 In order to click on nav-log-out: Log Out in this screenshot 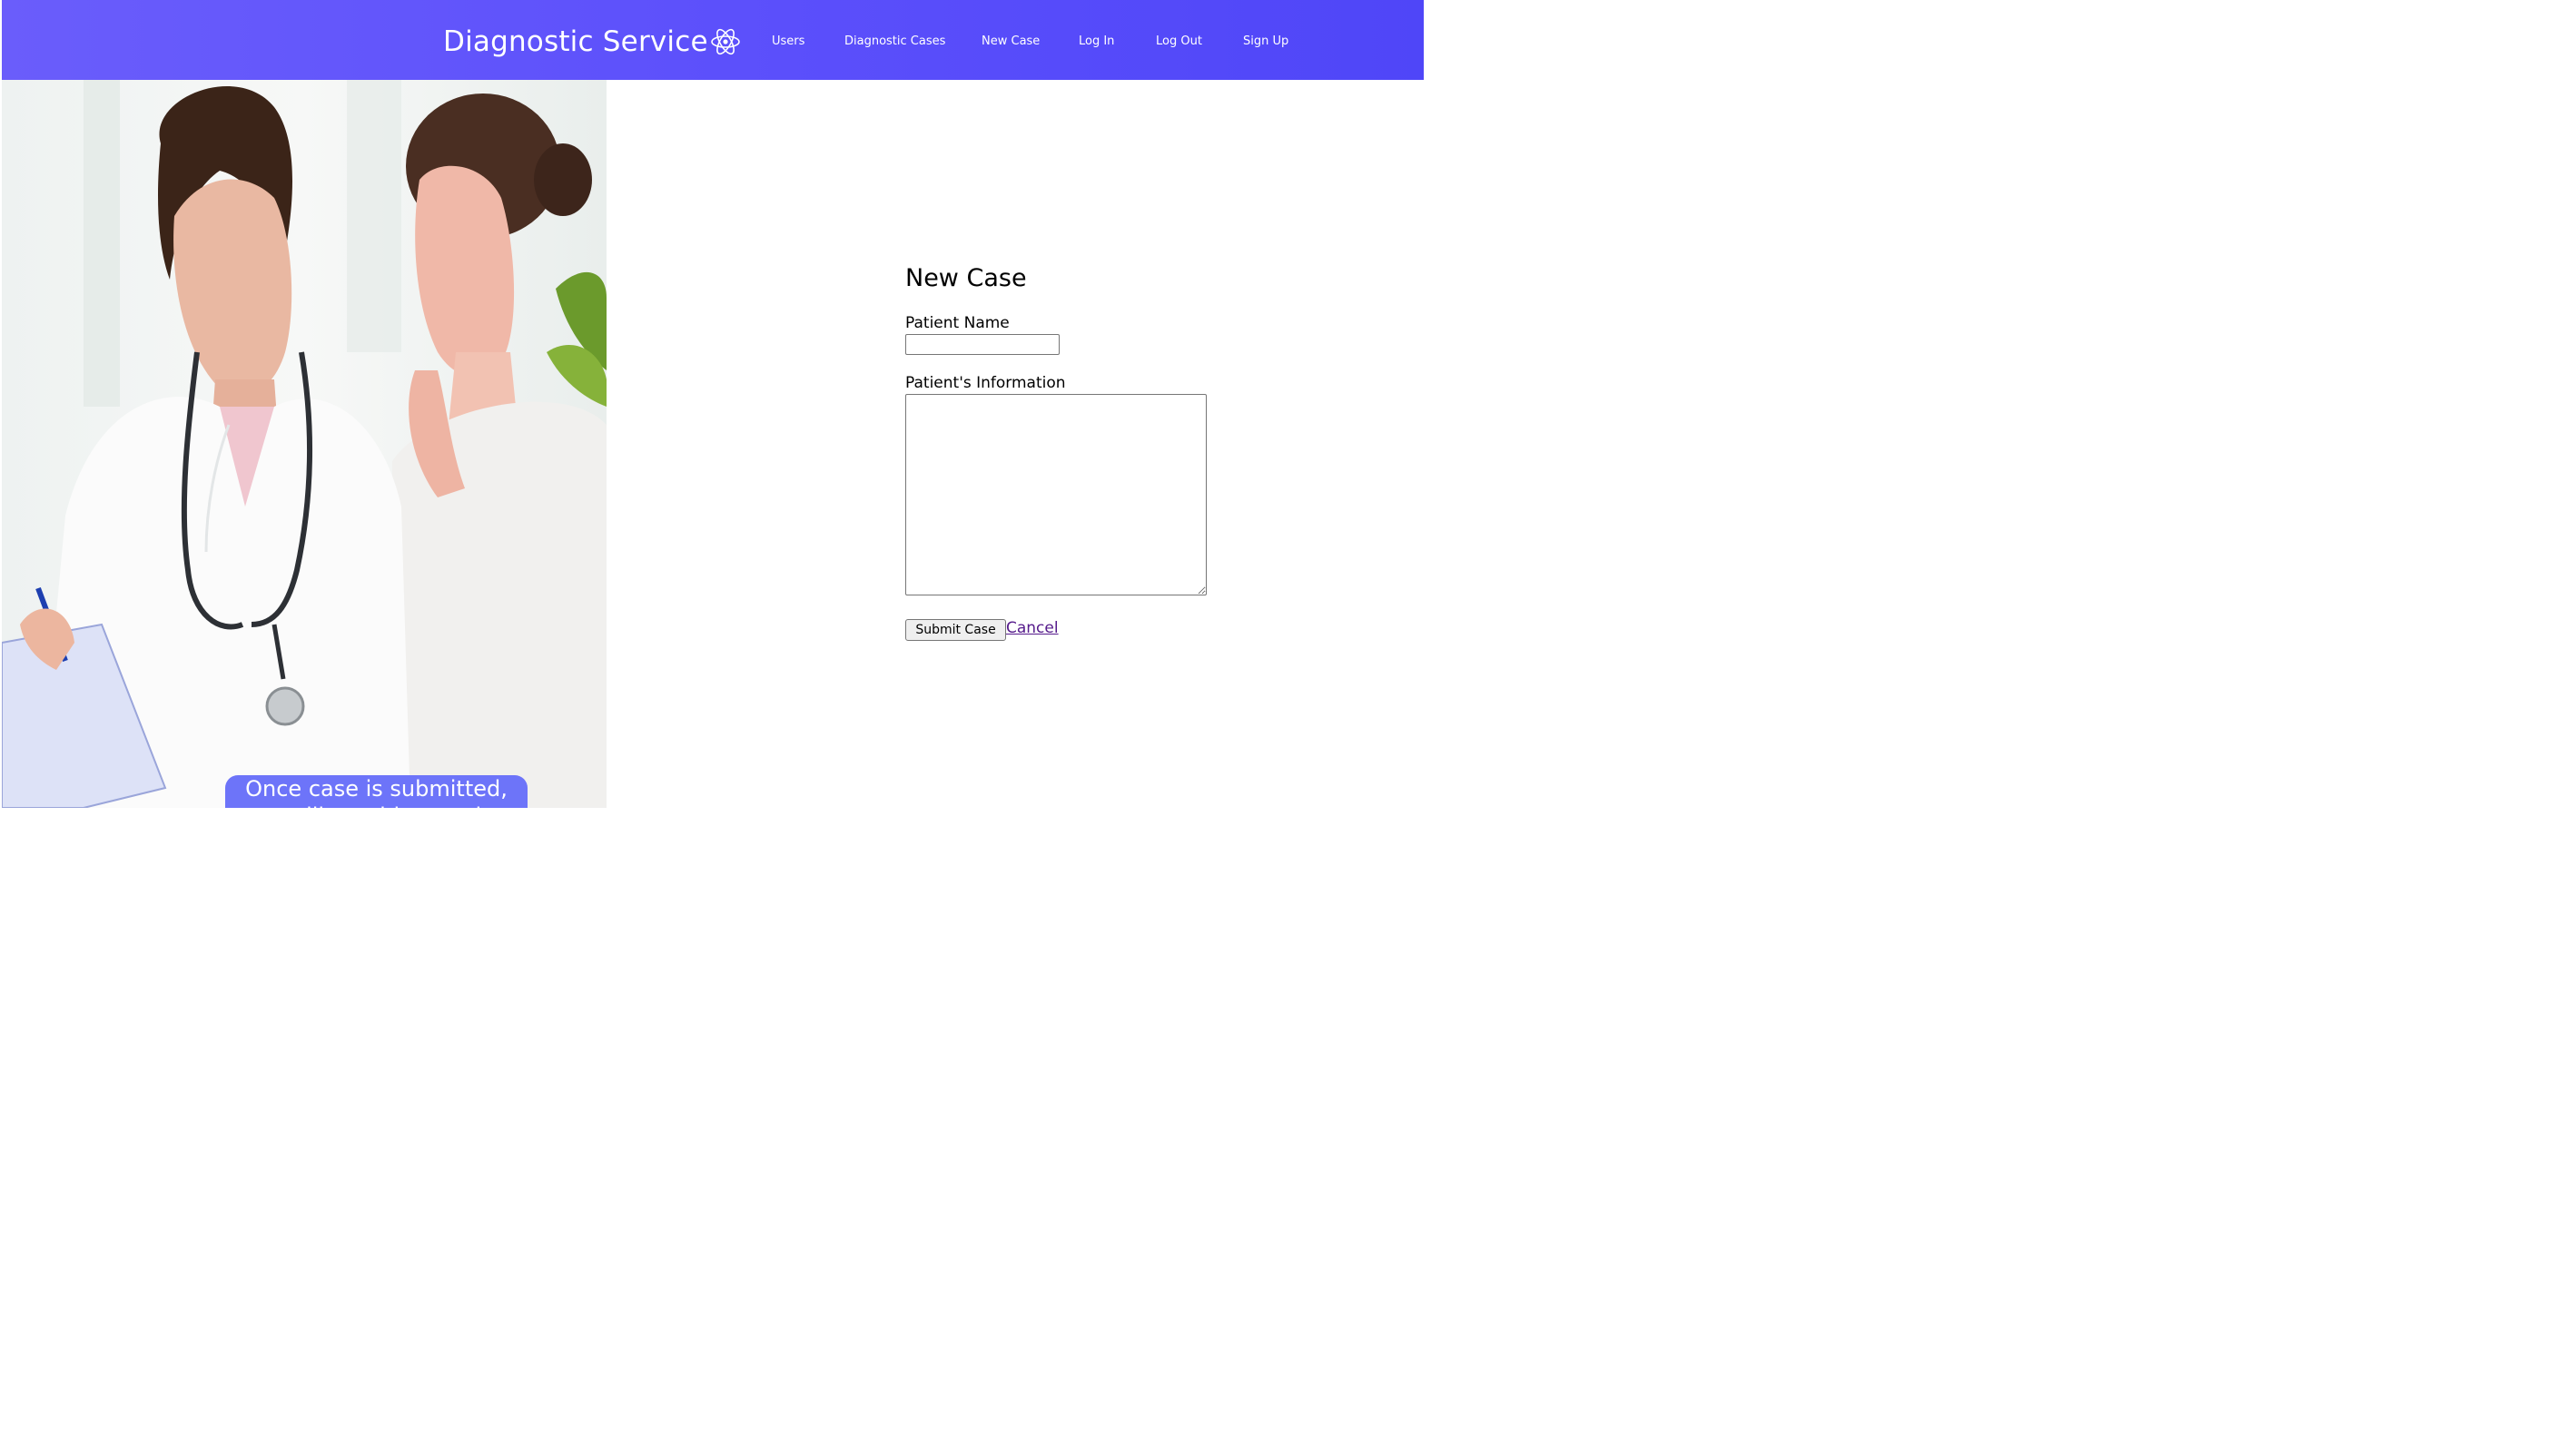, I will do `click(1179, 41)`.